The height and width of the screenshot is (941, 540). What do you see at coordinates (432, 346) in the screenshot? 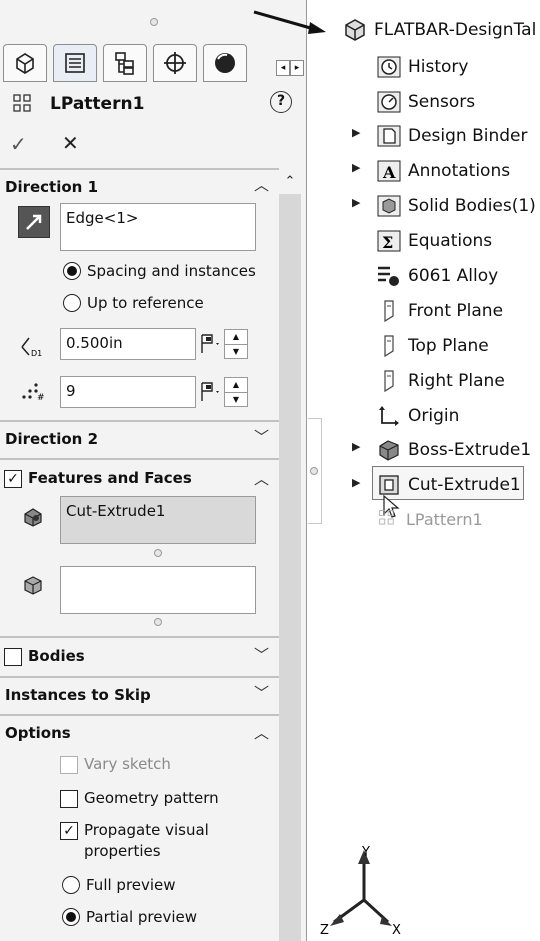
I see `tree-item-top-plane: Top Plane` at bounding box center [432, 346].